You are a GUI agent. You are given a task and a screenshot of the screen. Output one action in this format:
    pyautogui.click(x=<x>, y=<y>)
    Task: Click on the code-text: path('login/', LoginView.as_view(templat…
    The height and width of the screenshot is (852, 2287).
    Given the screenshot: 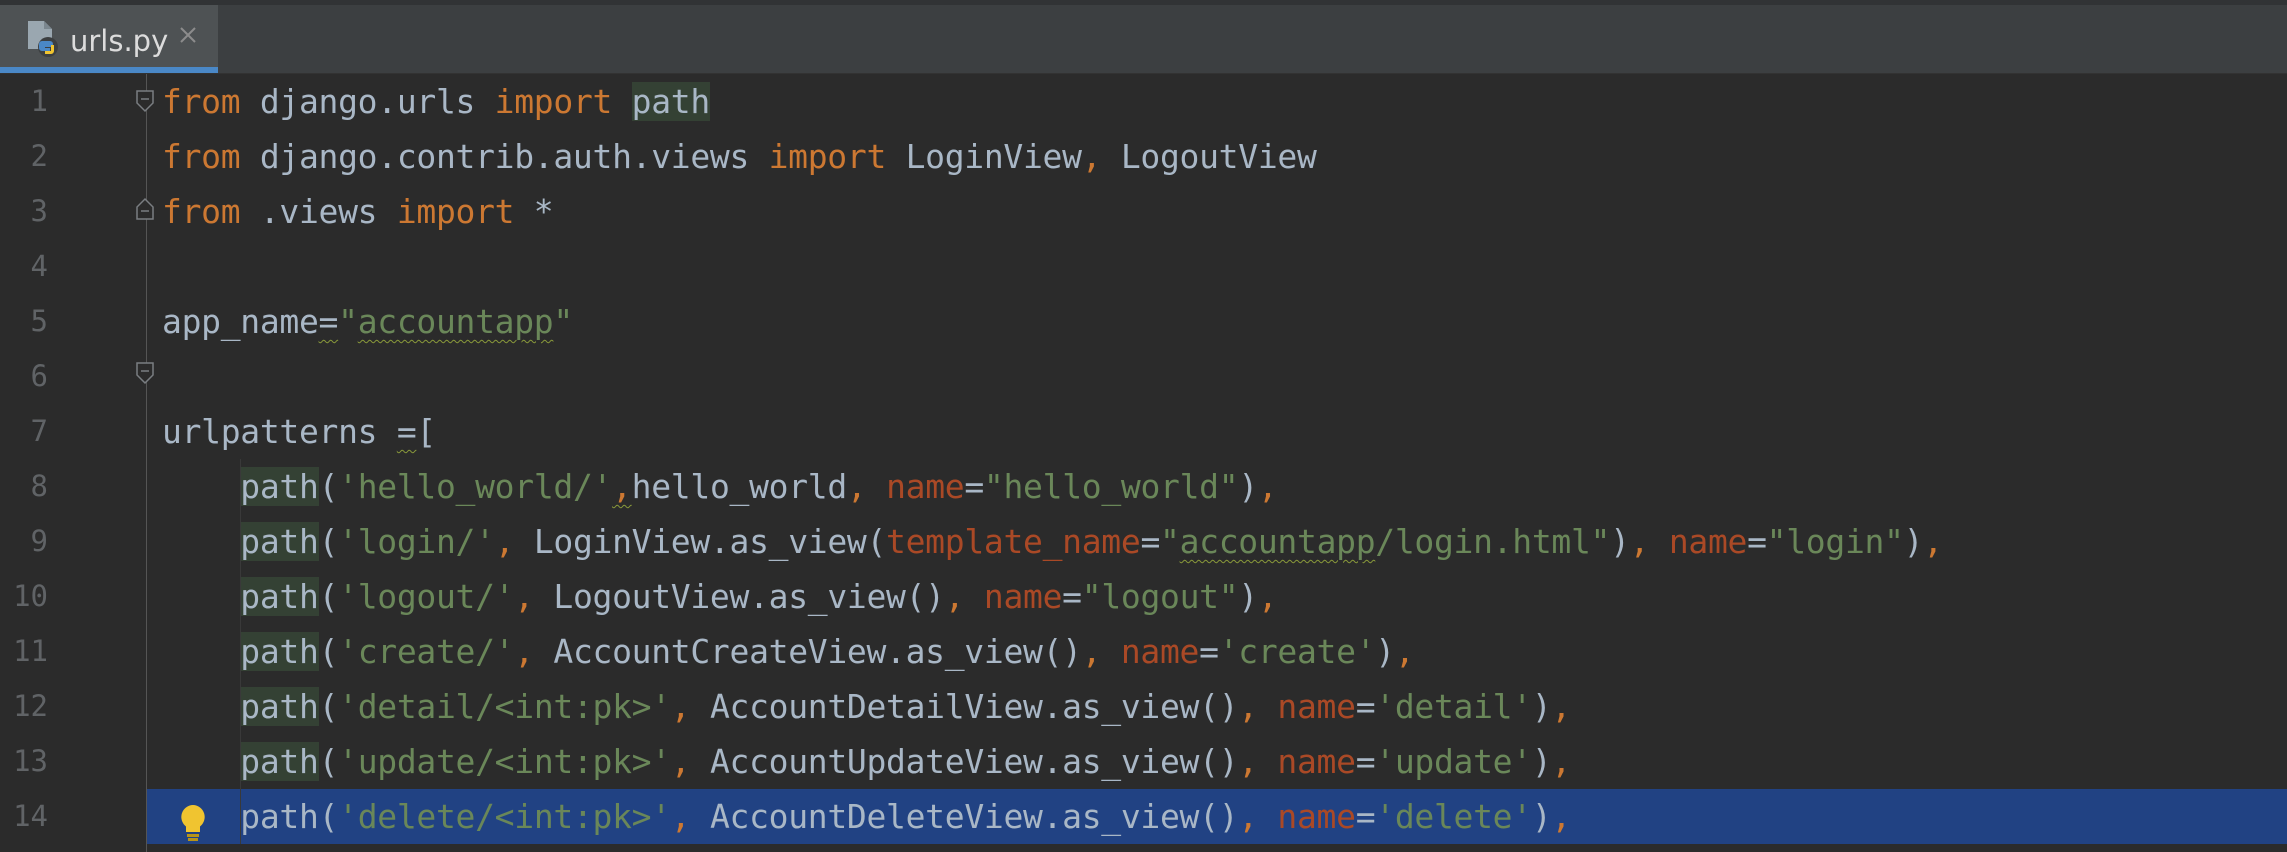 What is the action you would take?
    pyautogui.click(x=1052, y=541)
    